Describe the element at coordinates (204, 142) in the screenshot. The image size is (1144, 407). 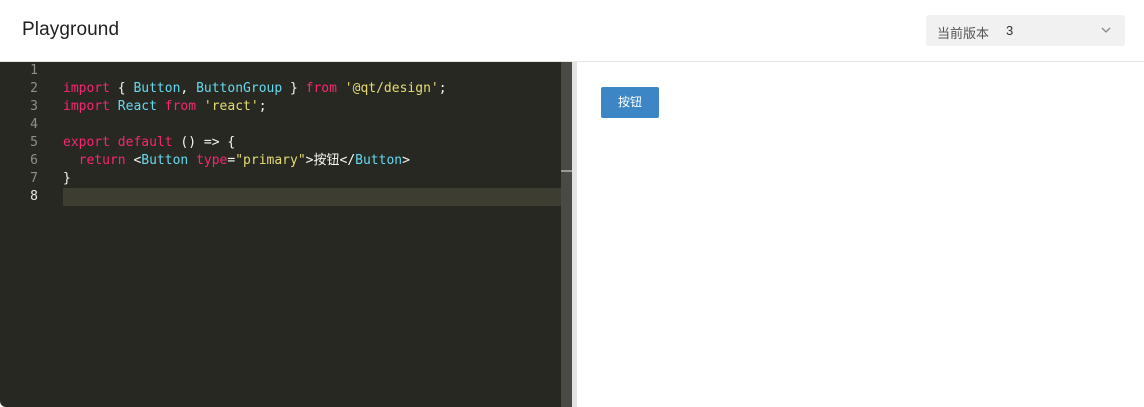
I see `code-token: () => {` at that location.